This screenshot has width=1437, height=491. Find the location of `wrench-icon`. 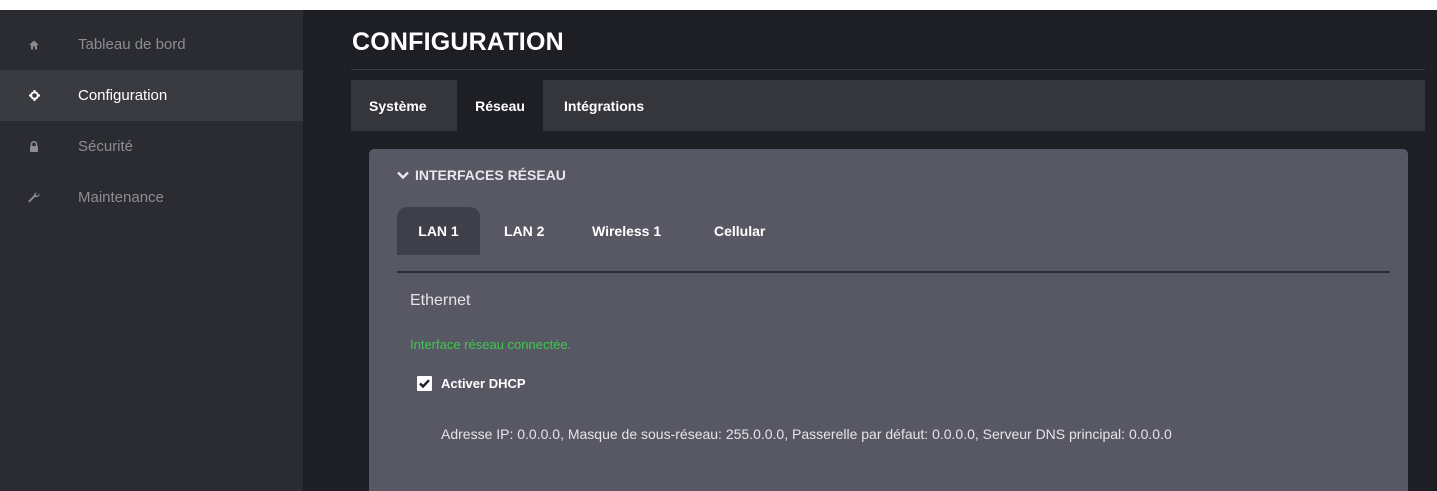

wrench-icon is located at coordinates (34, 198).